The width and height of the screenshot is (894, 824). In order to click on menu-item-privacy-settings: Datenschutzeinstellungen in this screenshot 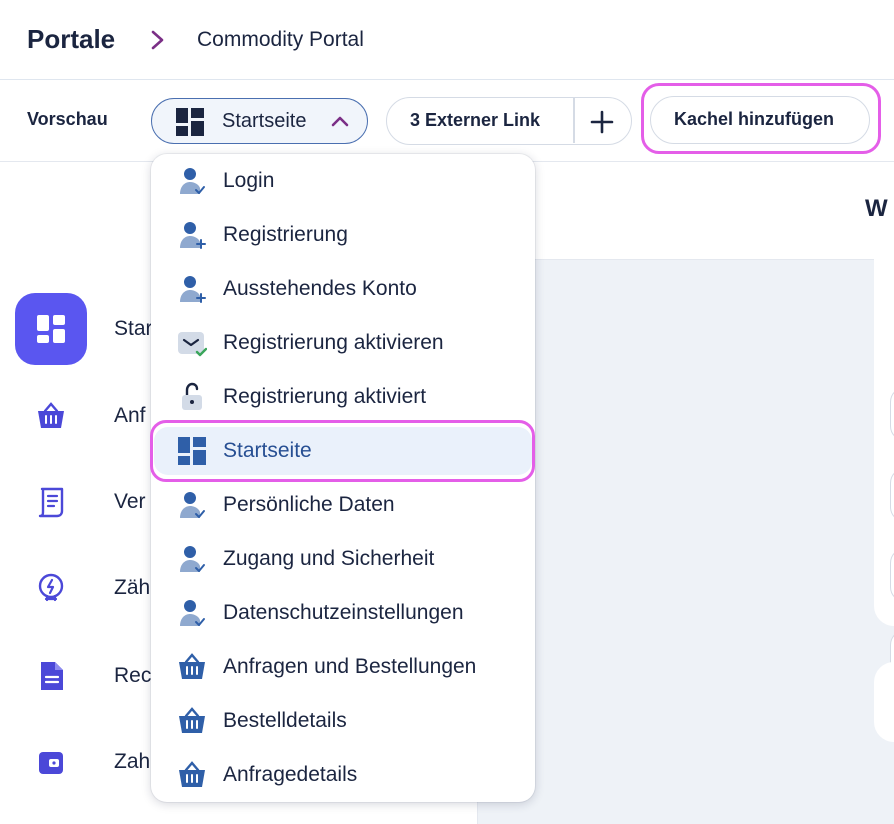, I will do `click(343, 613)`.